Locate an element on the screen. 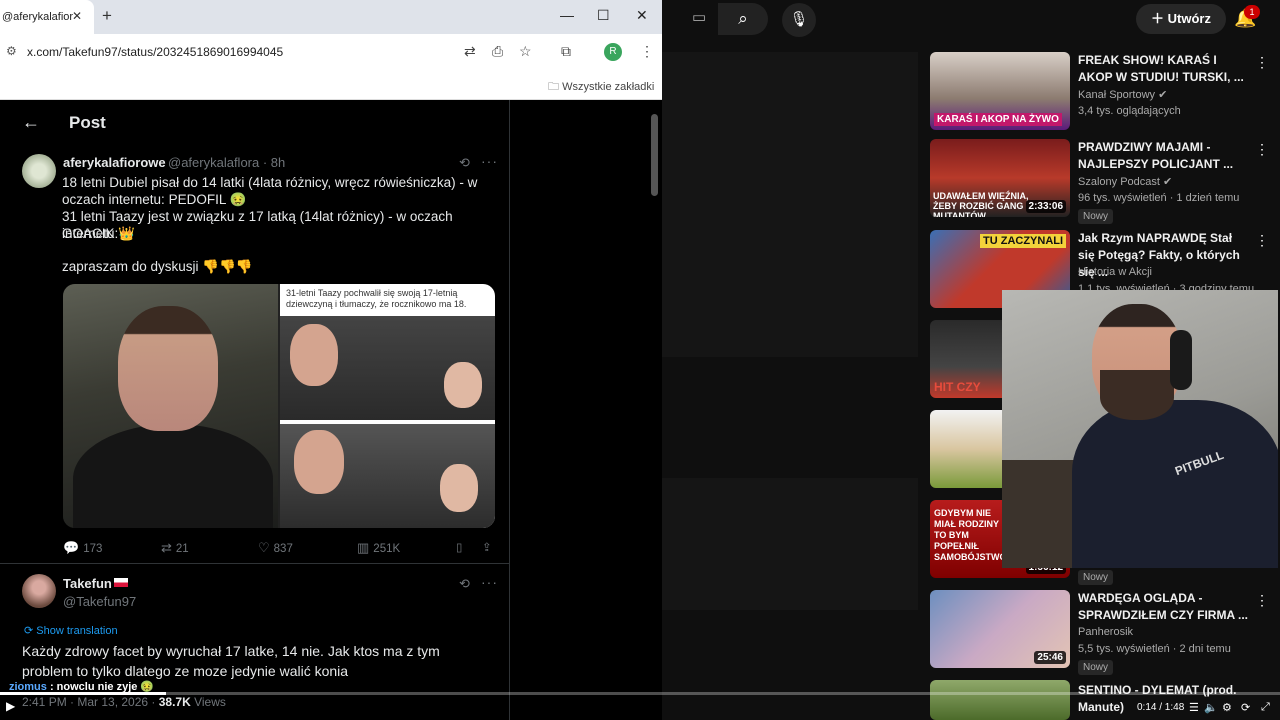  like-count: 837 is located at coordinates (283, 549).